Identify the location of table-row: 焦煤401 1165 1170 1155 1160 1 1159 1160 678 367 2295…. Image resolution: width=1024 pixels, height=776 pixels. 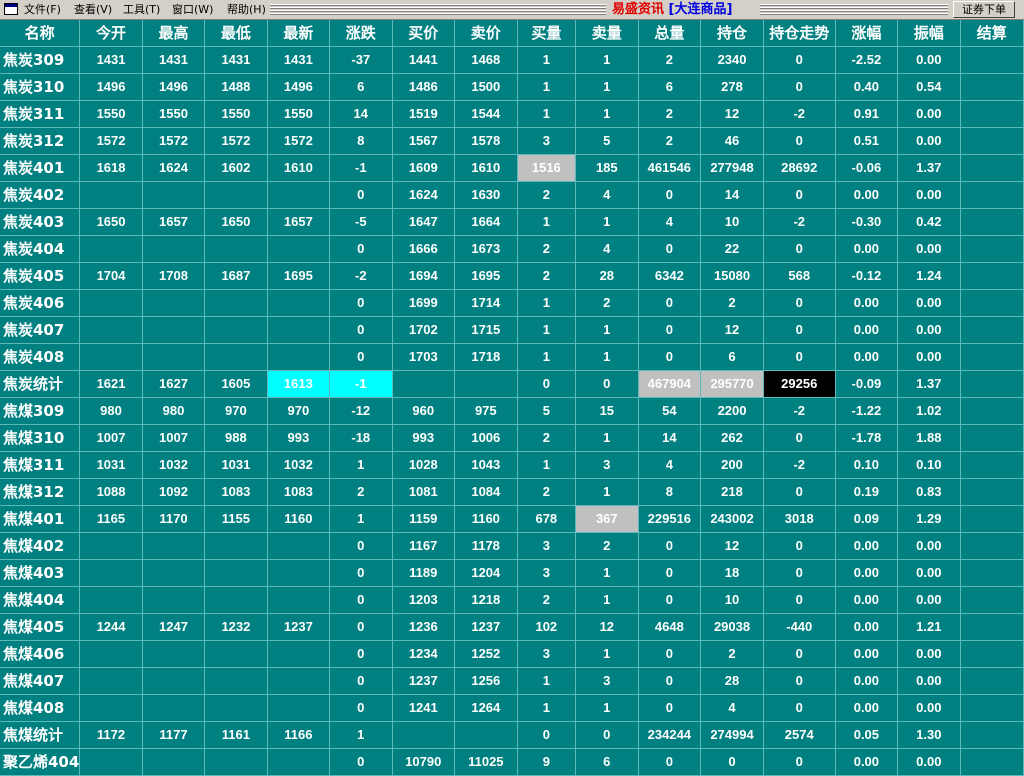
(512, 519).